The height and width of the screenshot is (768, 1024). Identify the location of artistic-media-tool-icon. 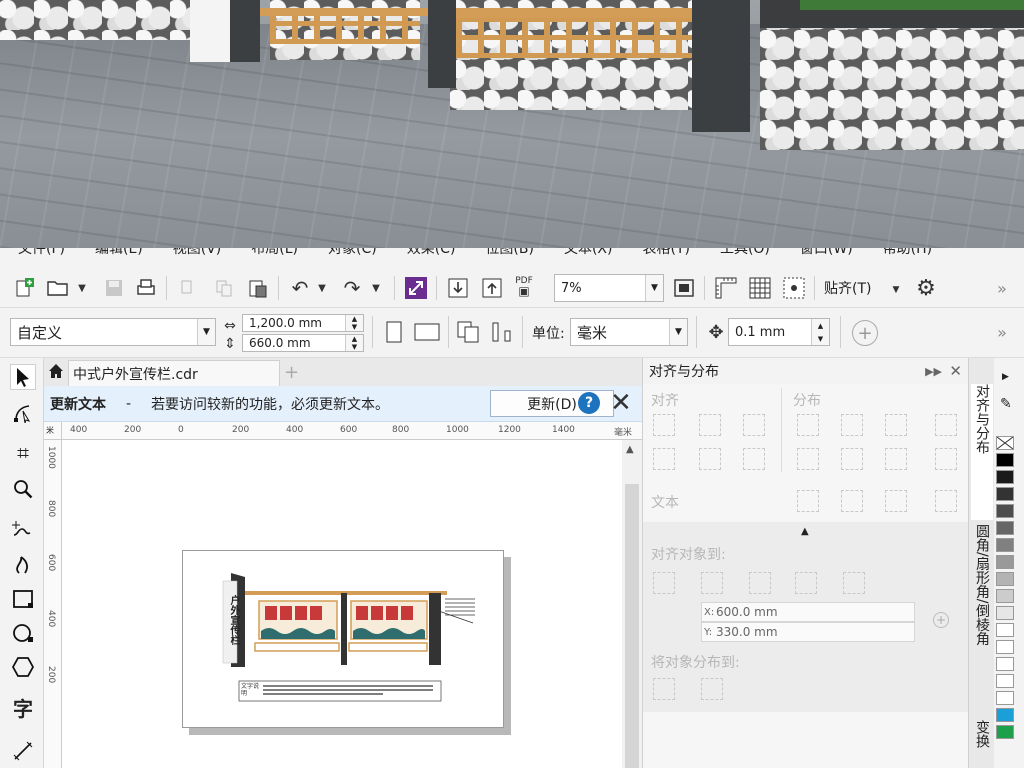
(23, 565).